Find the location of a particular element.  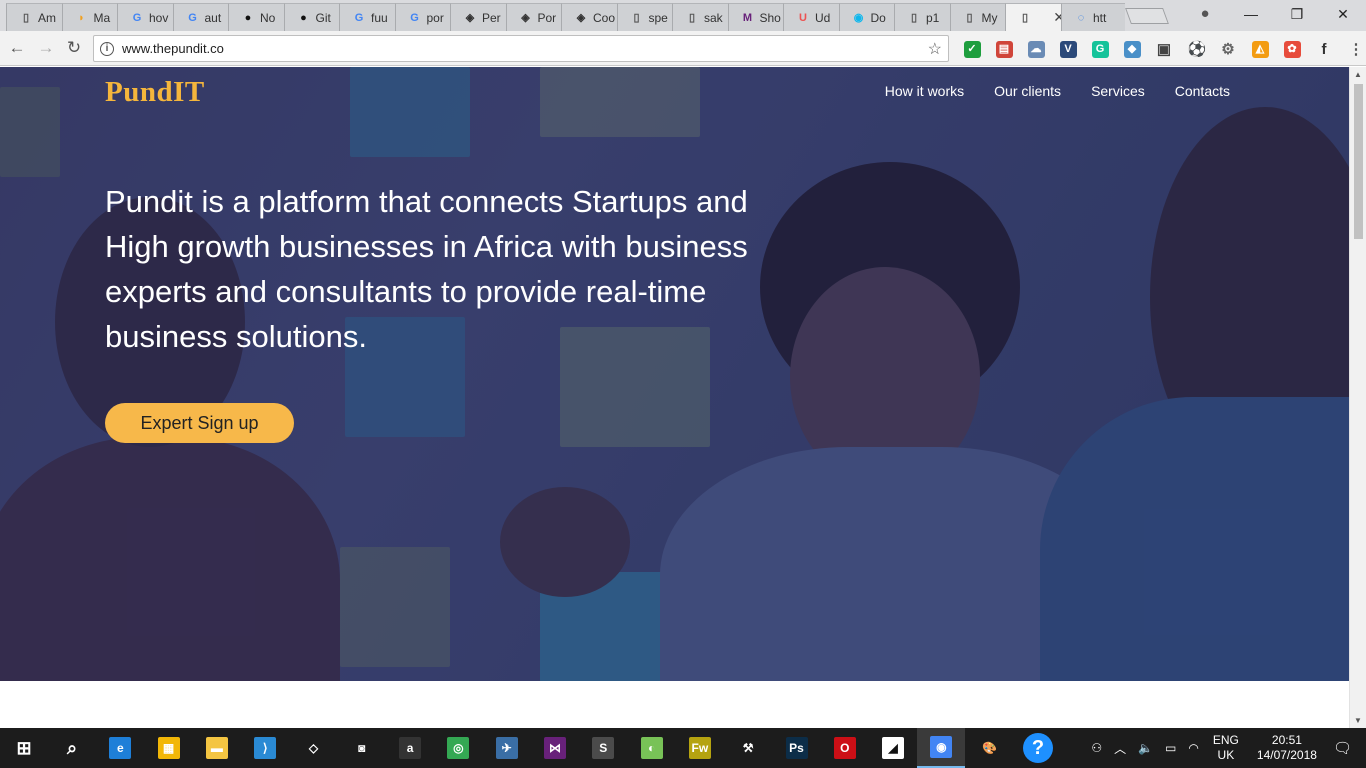

tab-label: por is located at coordinates (435, 17).